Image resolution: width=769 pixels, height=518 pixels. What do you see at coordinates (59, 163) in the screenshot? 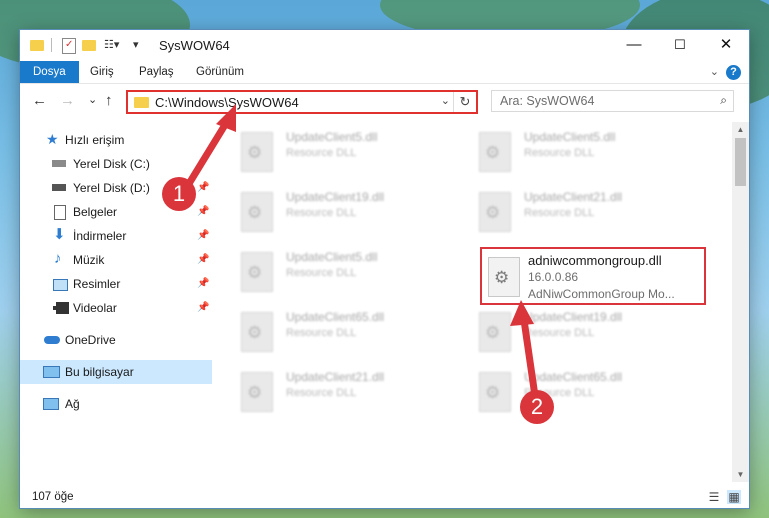
I see `drive-icon` at bounding box center [59, 163].